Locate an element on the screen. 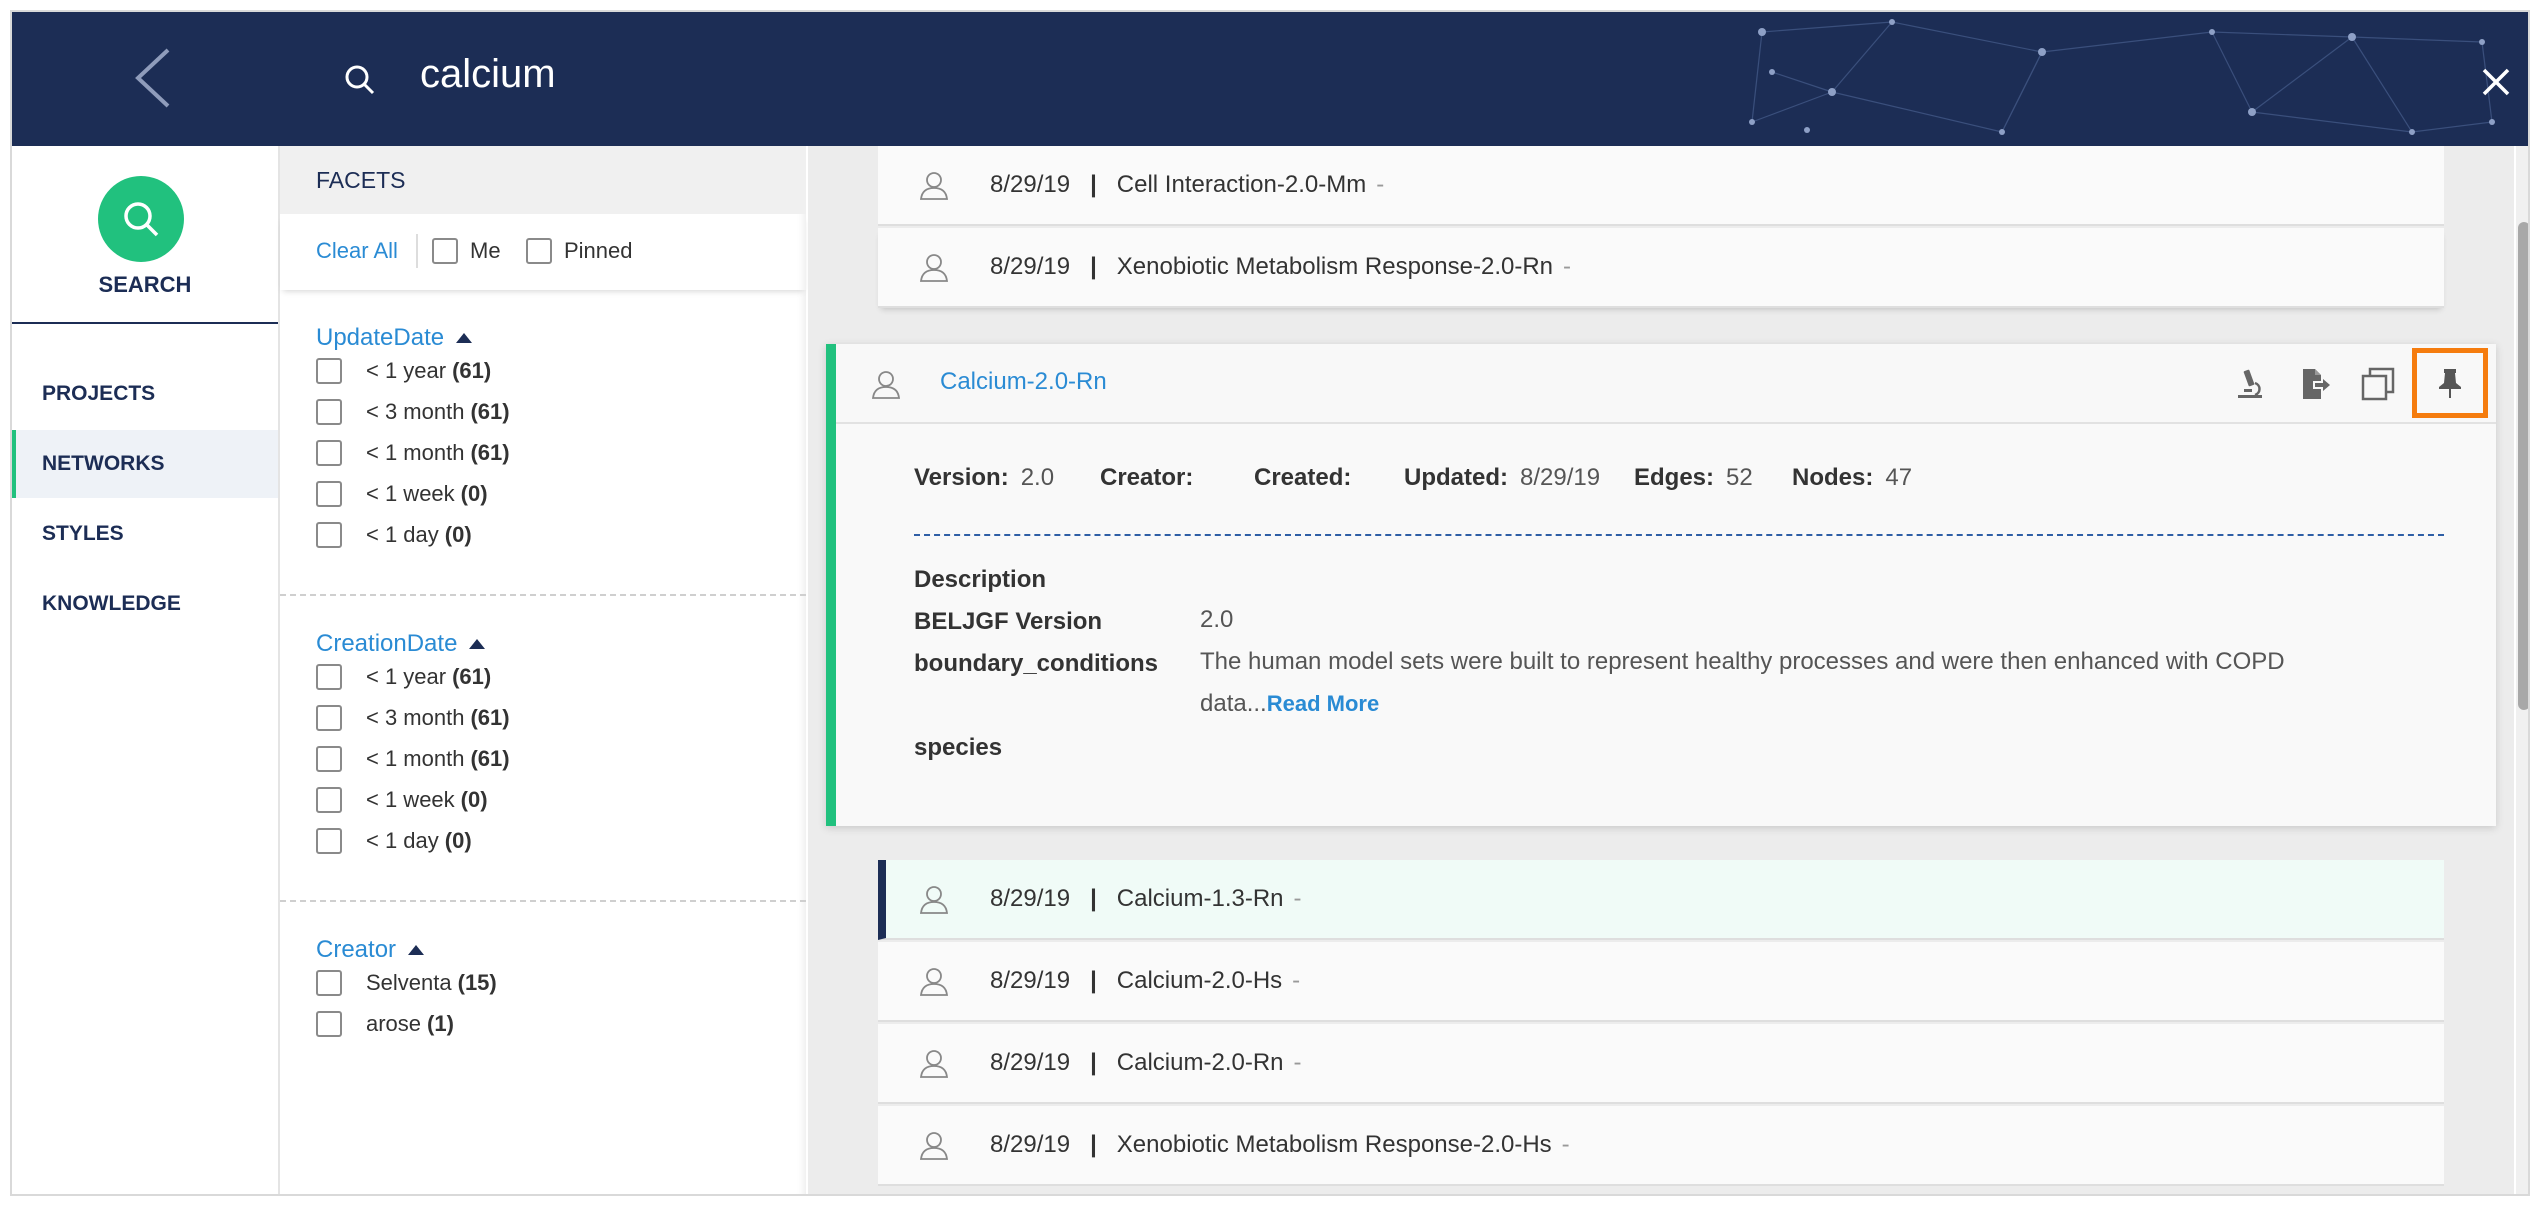  nav-item-styles: STYLES is located at coordinates (145, 534).